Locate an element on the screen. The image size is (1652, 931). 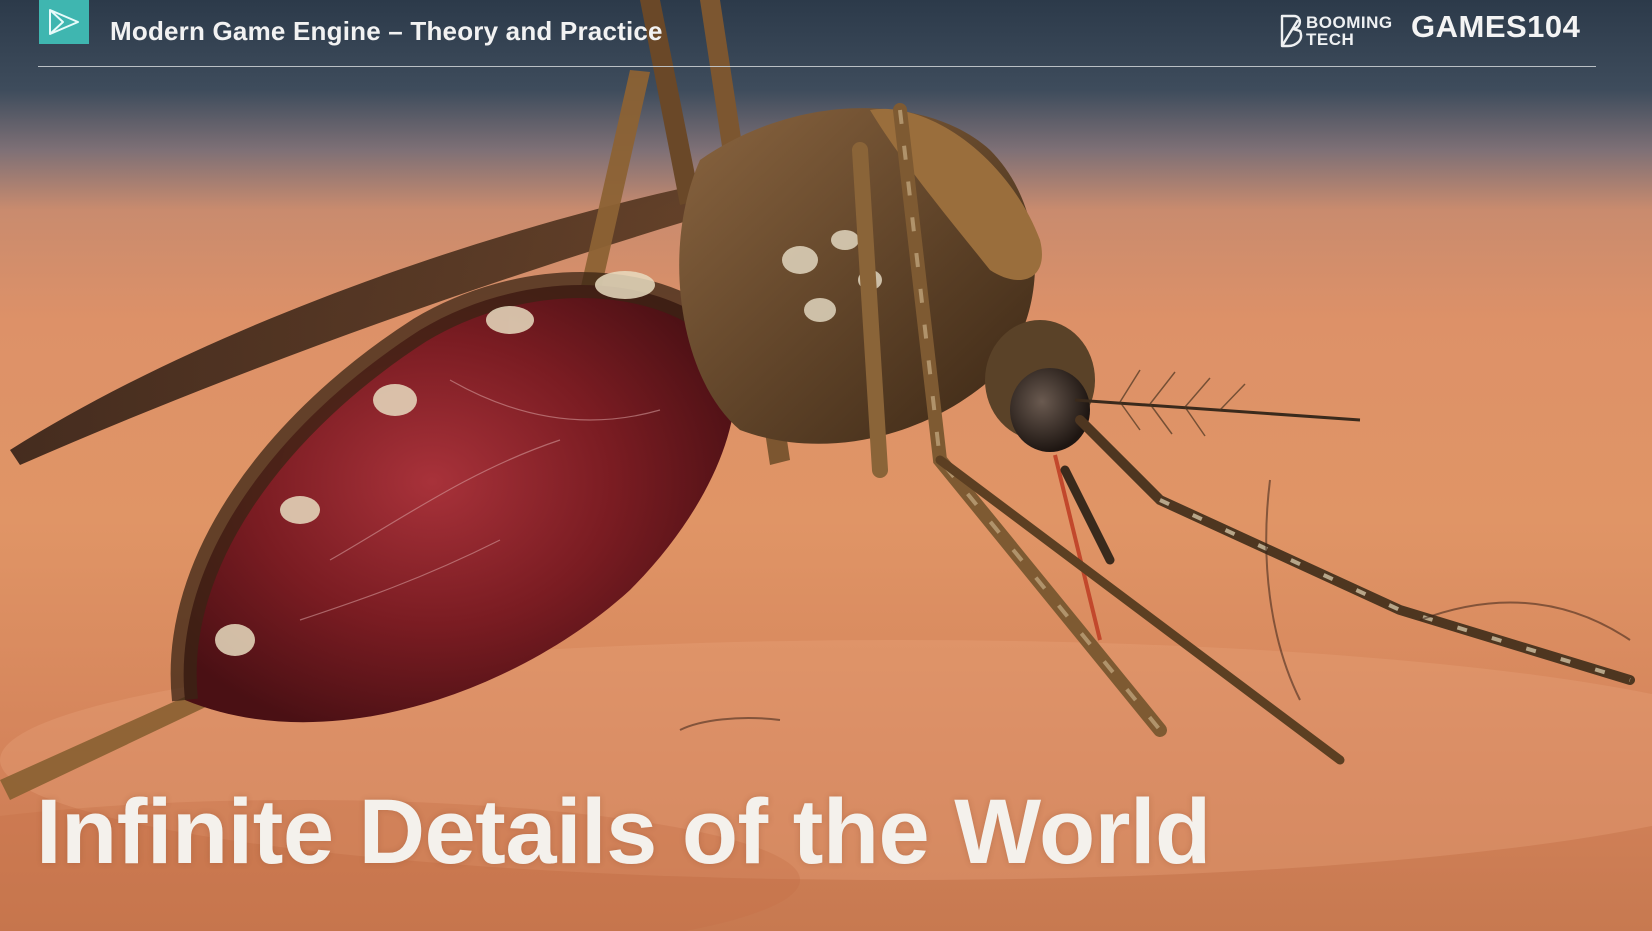
header-divider is located at coordinates (817, 66).